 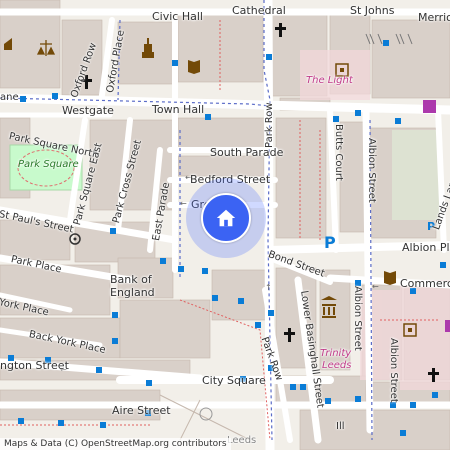 I want to click on poi-label-the-light: The Light, so click(x=329, y=80).